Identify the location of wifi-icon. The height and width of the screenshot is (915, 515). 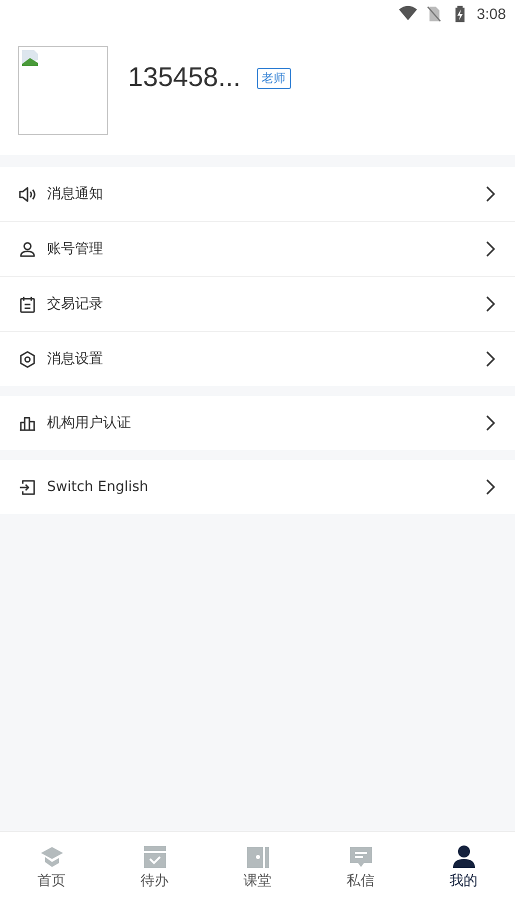
(407, 14).